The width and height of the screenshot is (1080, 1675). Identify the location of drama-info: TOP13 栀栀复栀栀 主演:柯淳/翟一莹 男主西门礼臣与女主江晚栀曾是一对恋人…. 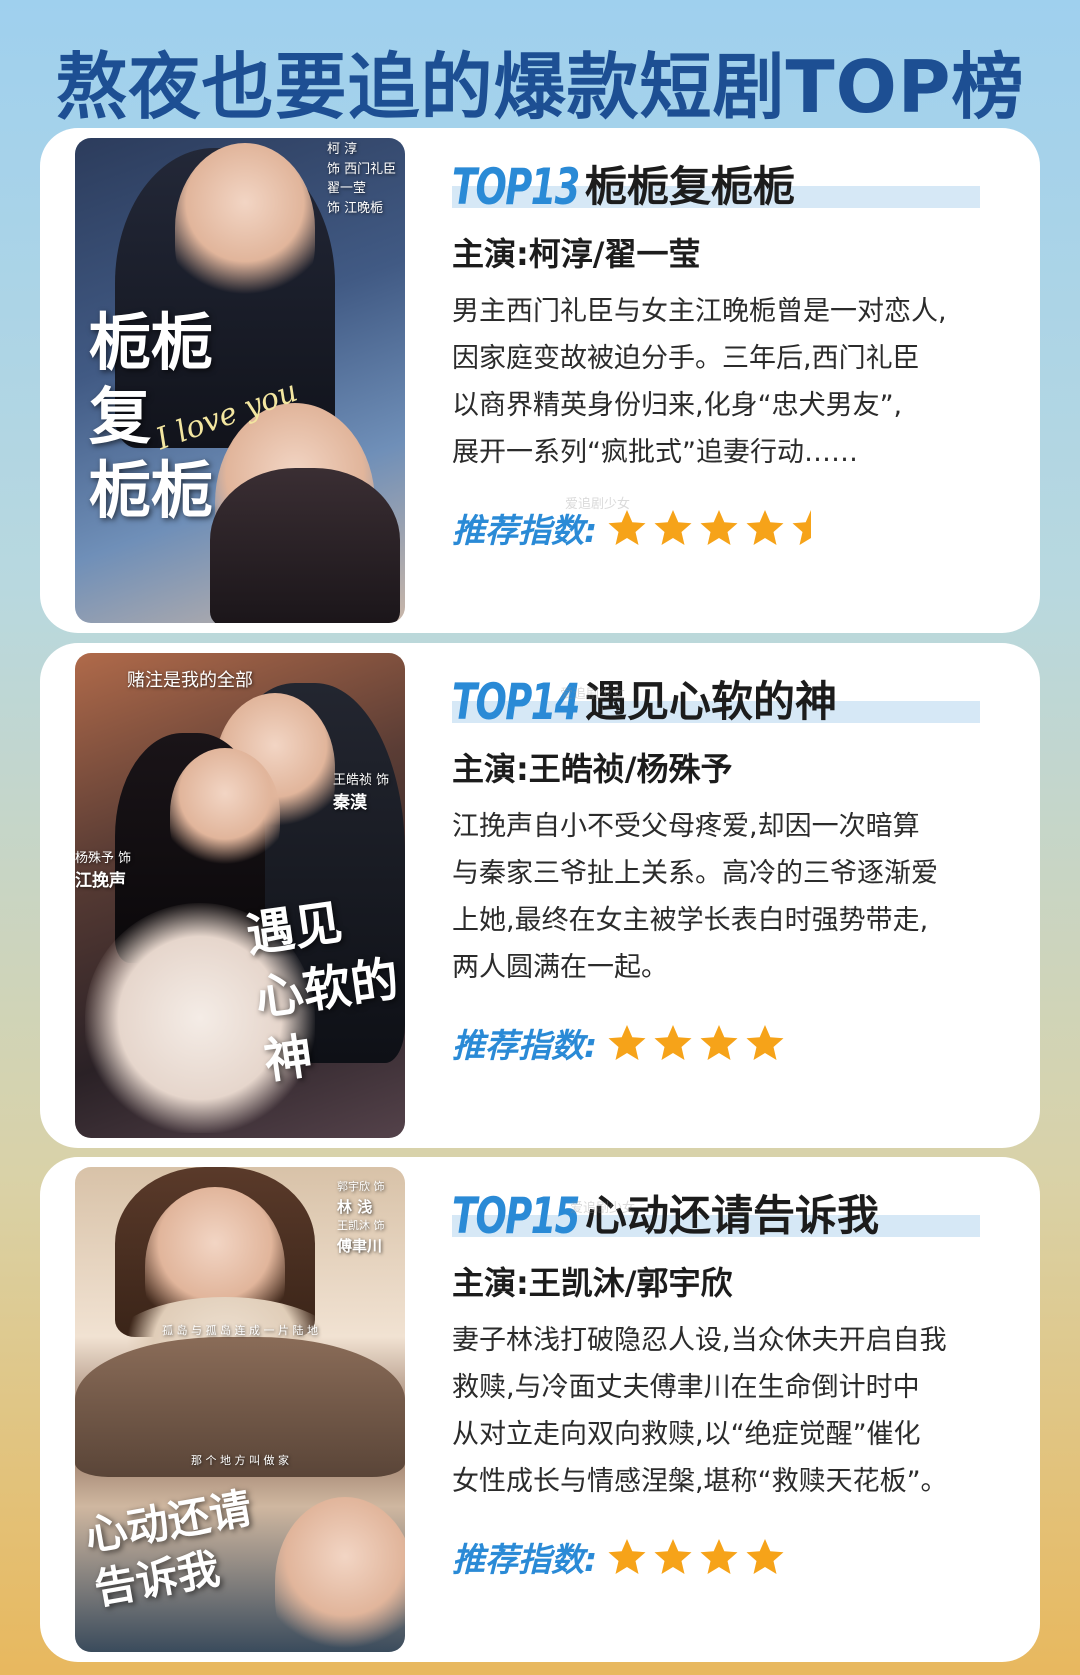
(737, 316).